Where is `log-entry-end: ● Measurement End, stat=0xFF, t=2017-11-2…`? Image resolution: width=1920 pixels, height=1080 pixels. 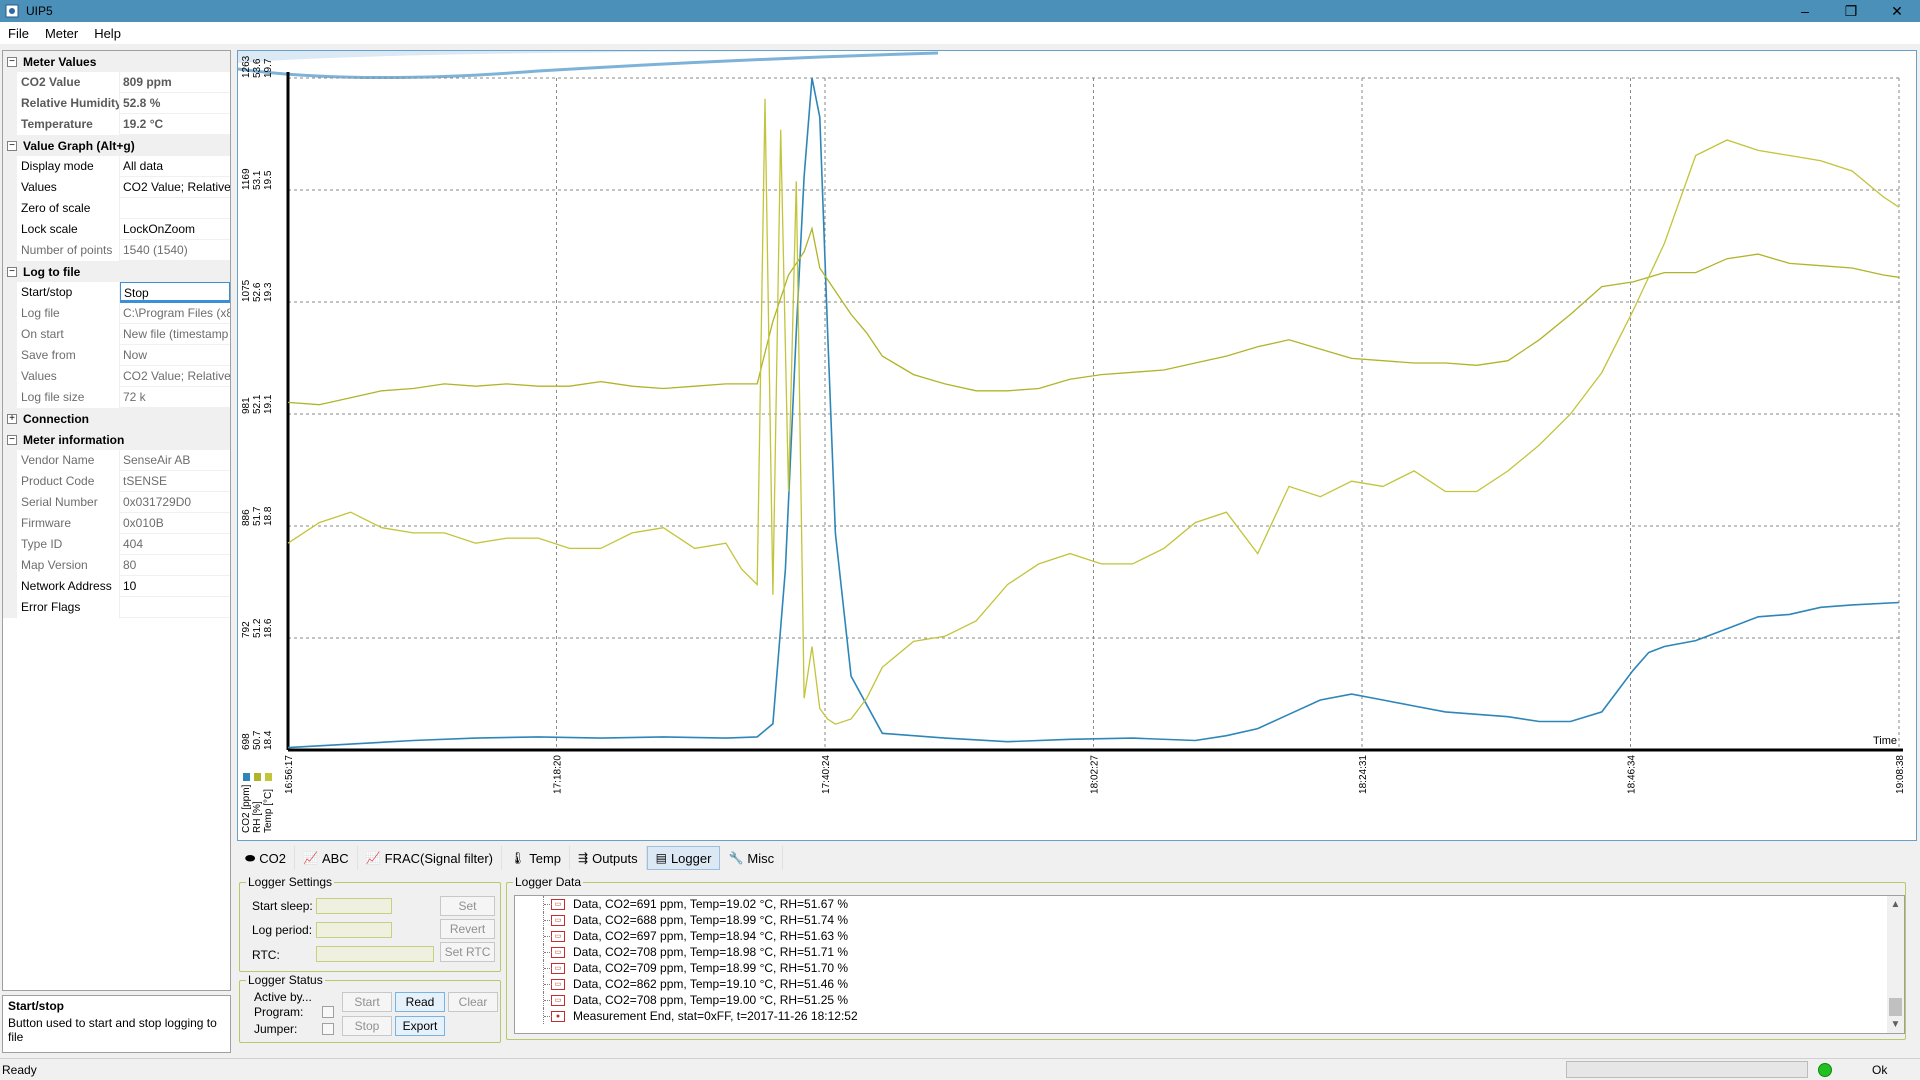 log-entry-end: ● Measurement End, stat=0xFF, t=2017-11-2… is located at coordinates (1209, 1016).